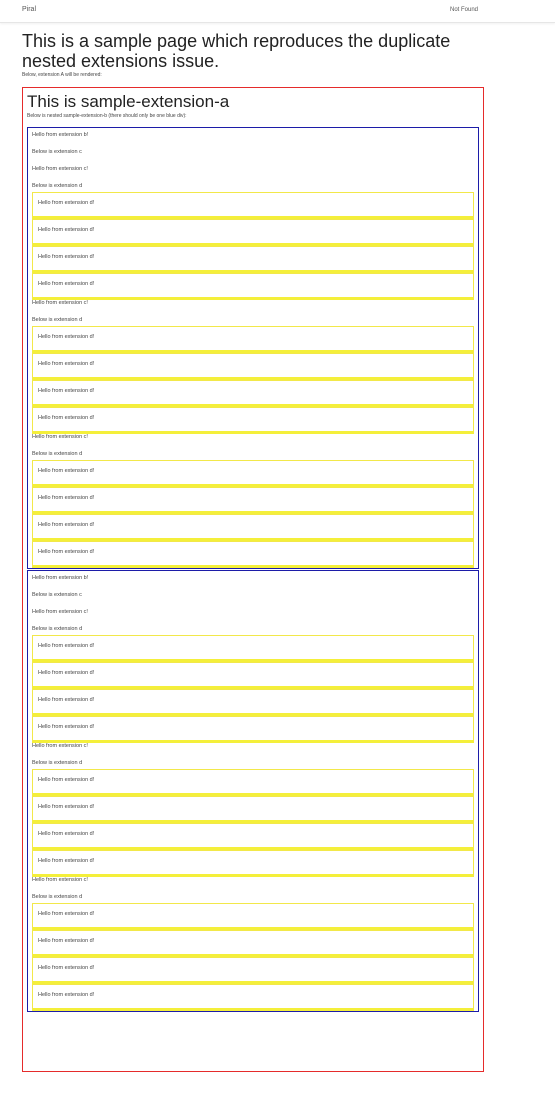 The height and width of the screenshot is (1116, 555). I want to click on page-subtitle: Below, extension A will be rendered:, so click(62, 75).